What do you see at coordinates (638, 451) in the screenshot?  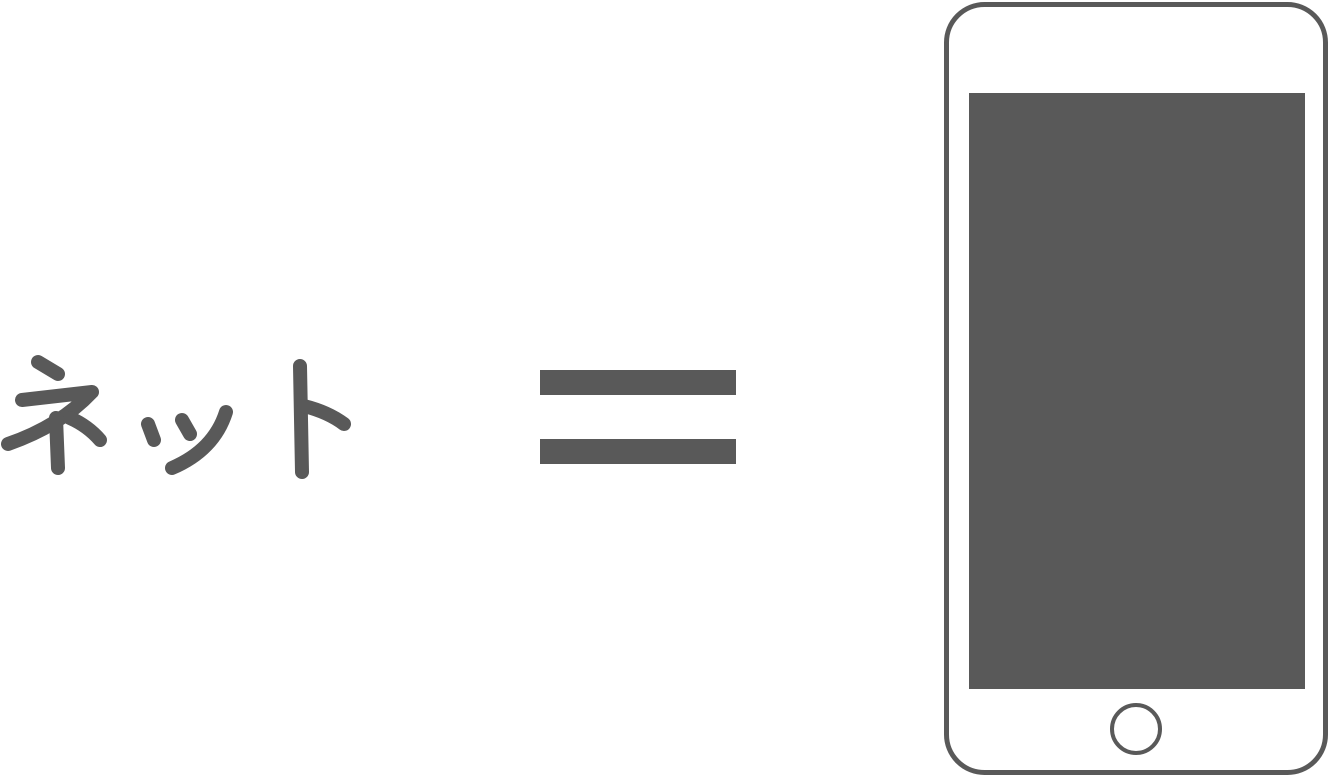 I see `equals-bottom-bar` at bounding box center [638, 451].